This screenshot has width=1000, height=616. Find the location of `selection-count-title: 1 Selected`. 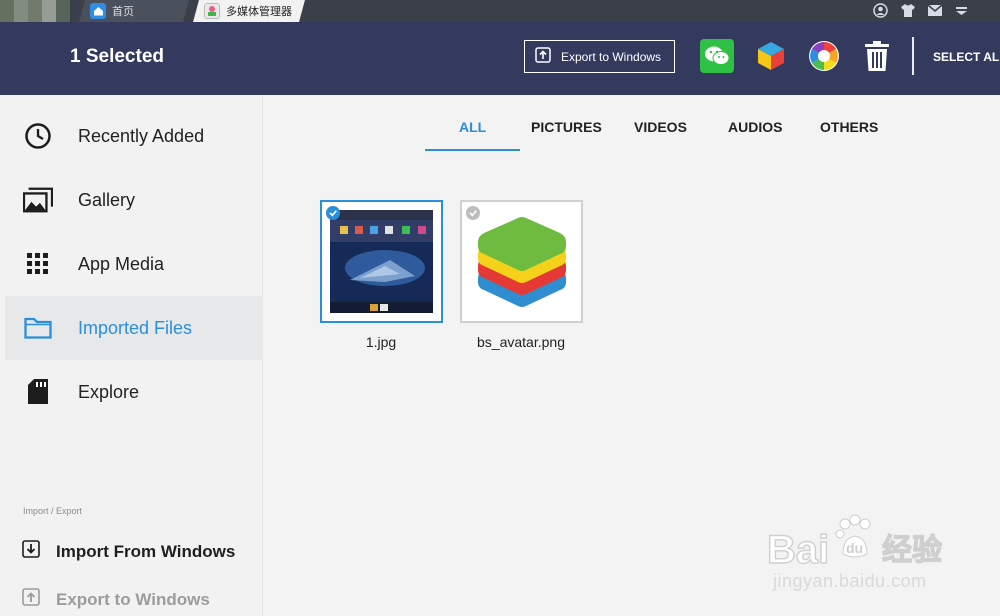

selection-count-title: 1 Selected is located at coordinates (117, 56).